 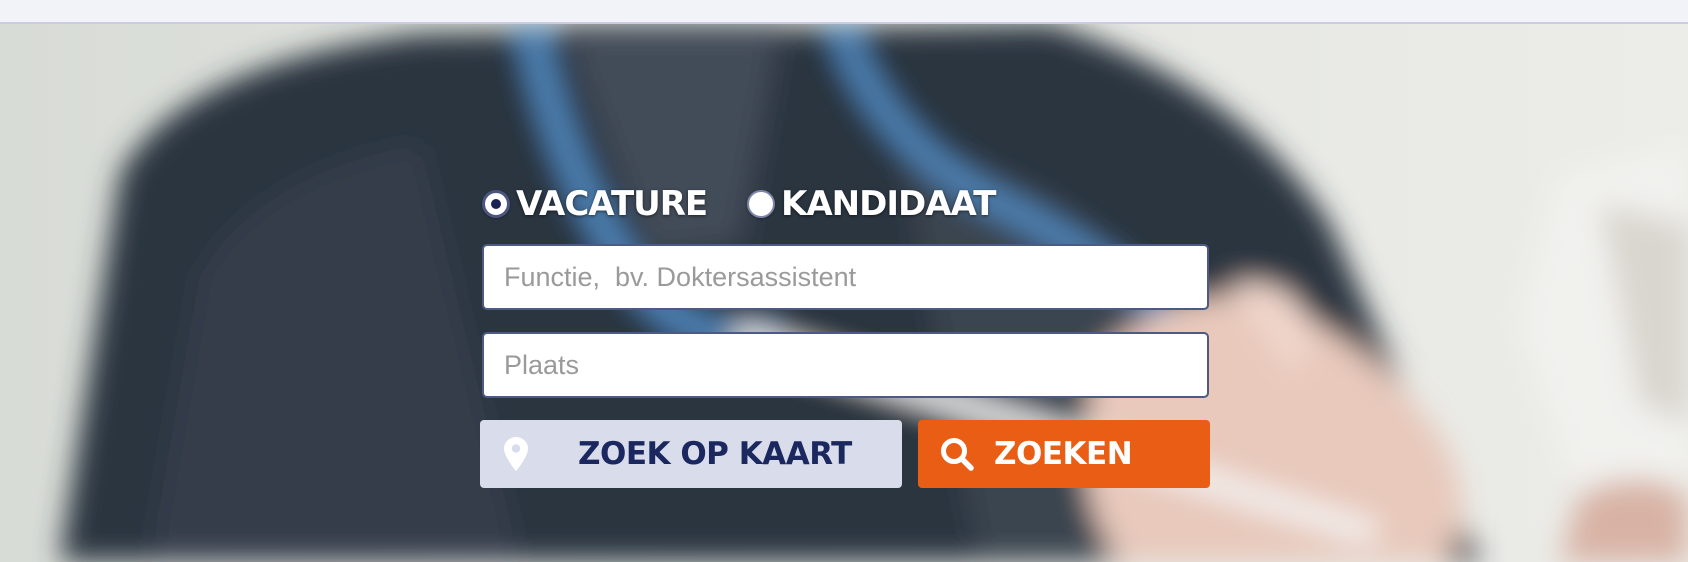 I want to click on zoeken-label: ZOEKEN, so click(x=1063, y=454).